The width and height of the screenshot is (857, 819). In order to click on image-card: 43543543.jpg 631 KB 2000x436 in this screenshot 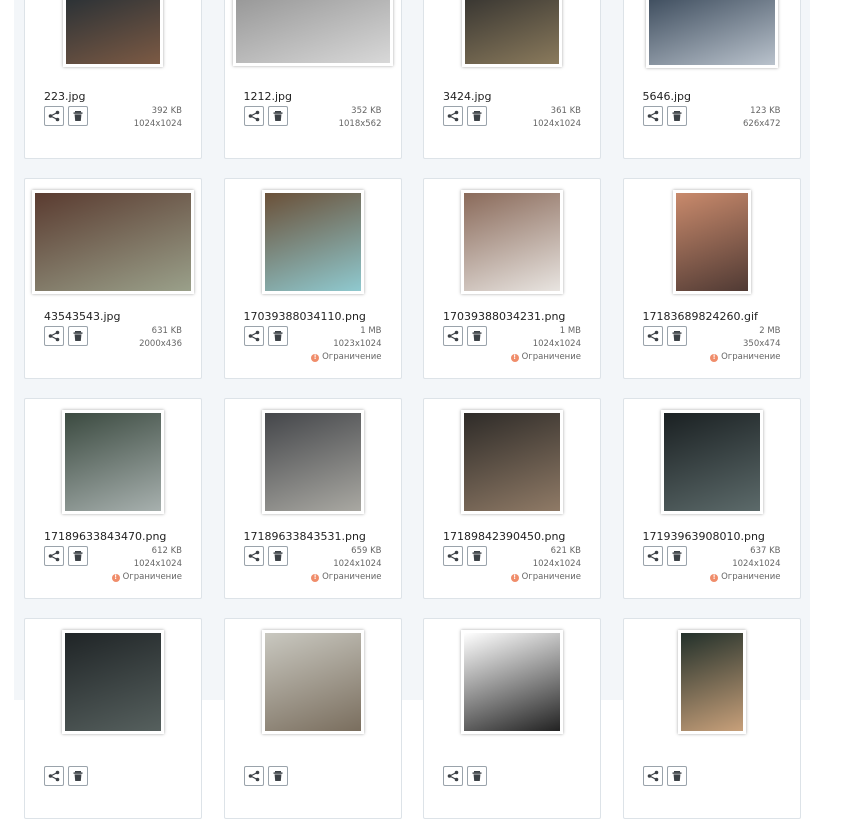, I will do `click(113, 278)`.